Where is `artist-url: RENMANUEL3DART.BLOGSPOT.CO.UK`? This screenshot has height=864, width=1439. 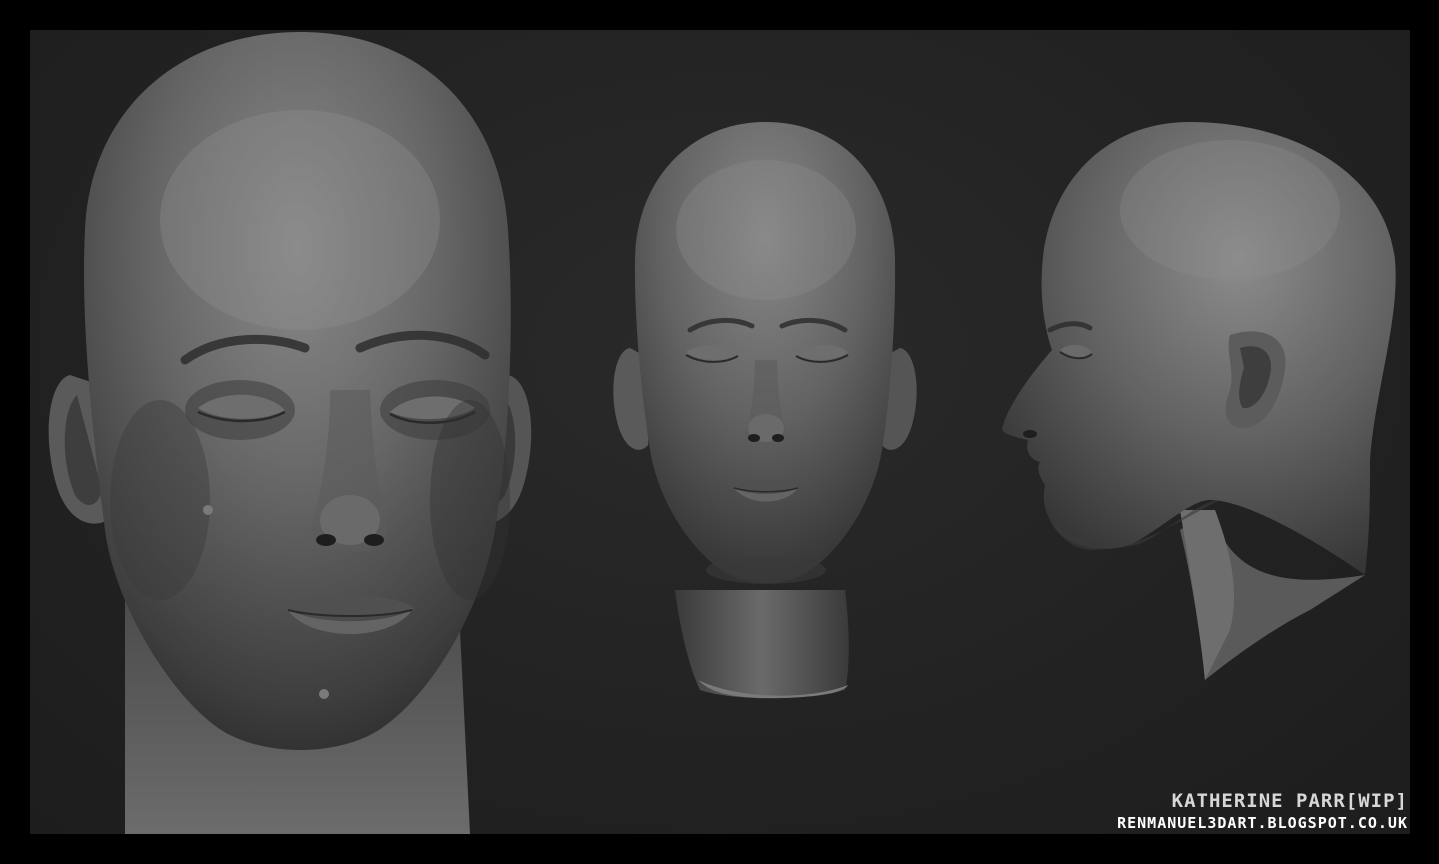 artist-url: RENMANUEL3DART.BLOGSPOT.CO.UK is located at coordinates (1262, 823).